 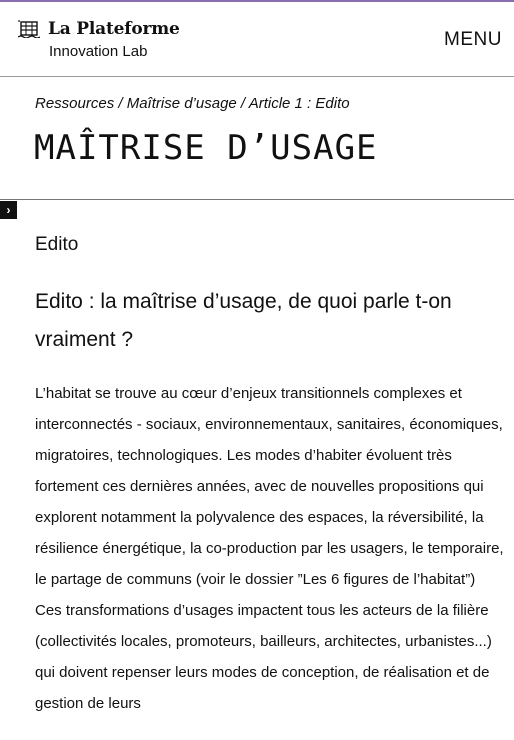 I want to click on site-header: La Plateforme Innovation Lab MENU, so click(x=257, y=38).